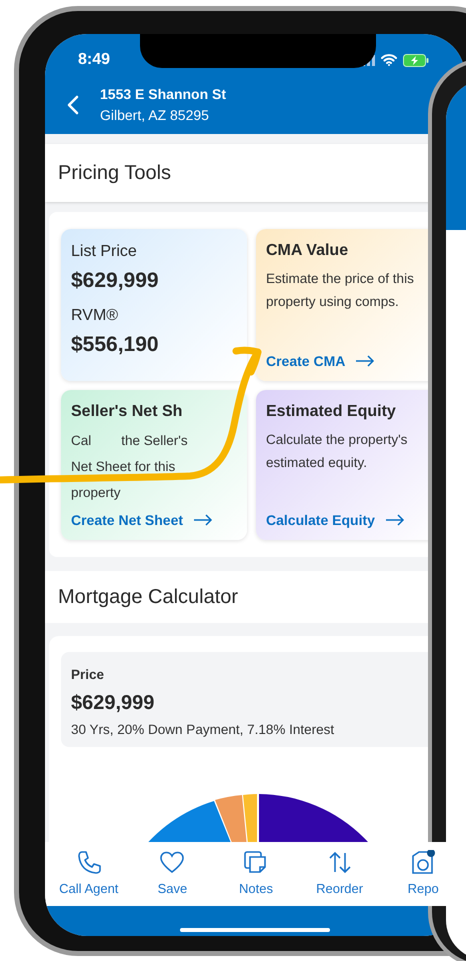  I want to click on nav-tab: Save, so click(172, 874).